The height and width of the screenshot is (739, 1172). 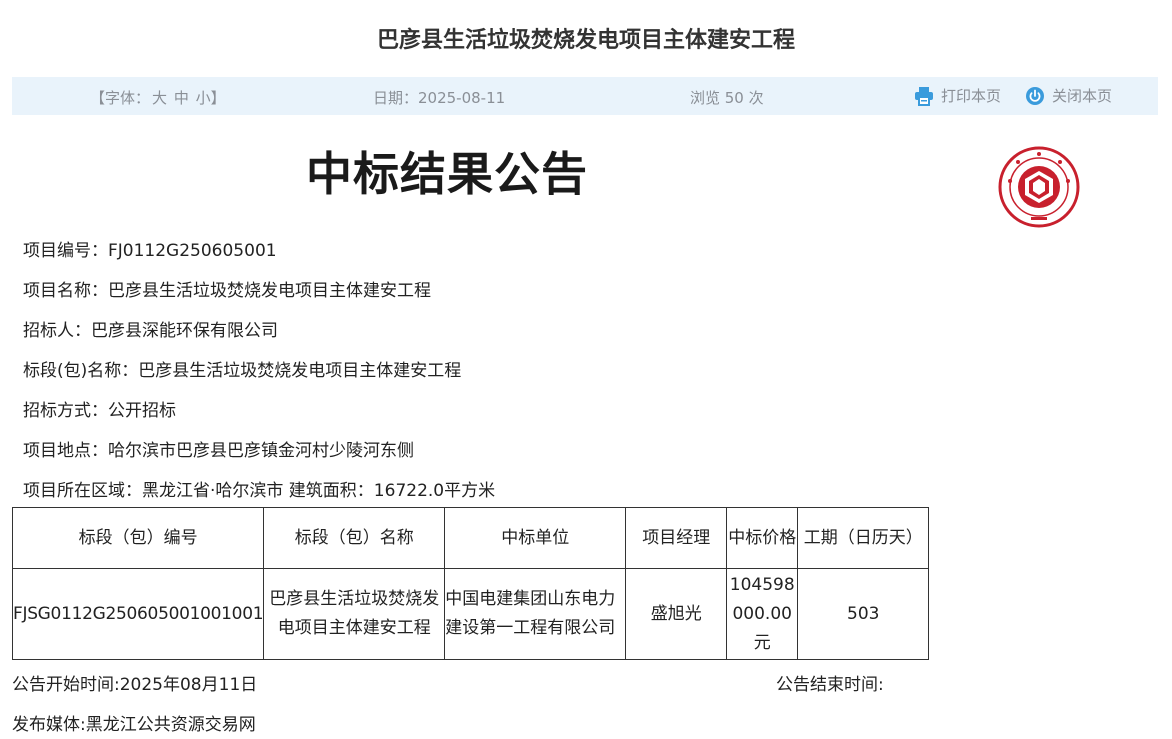 What do you see at coordinates (863, 614) in the screenshot?
I see `duration-cell: 503` at bounding box center [863, 614].